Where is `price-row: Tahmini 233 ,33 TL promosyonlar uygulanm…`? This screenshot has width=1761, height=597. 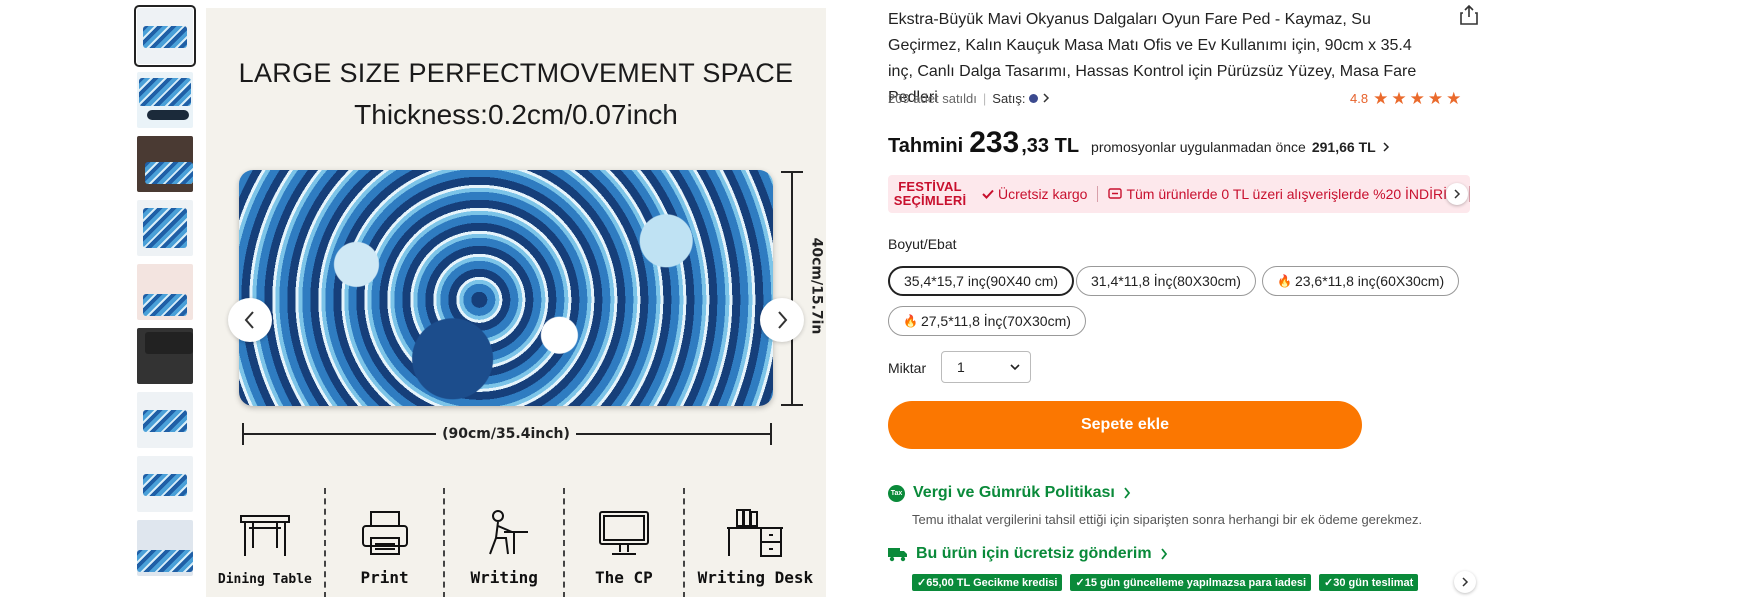
price-row: Tahmini 233 ,33 TL promosyonlar uygulanm… is located at coordinates (1139, 143).